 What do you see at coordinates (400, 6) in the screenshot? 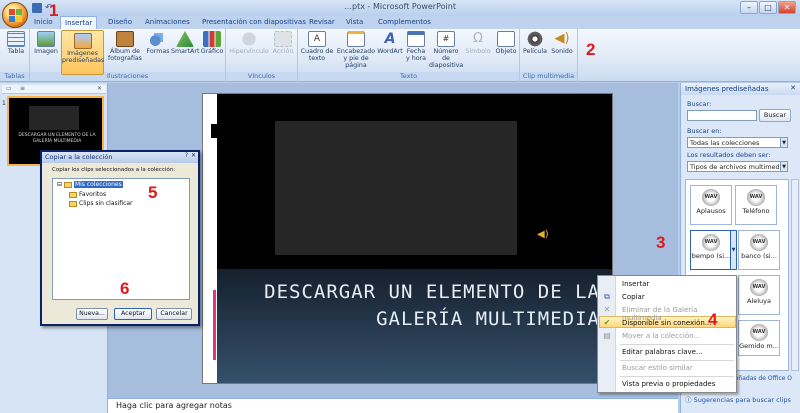
I see `window-title: …ptx - Microsoft PowerPoint` at bounding box center [400, 6].